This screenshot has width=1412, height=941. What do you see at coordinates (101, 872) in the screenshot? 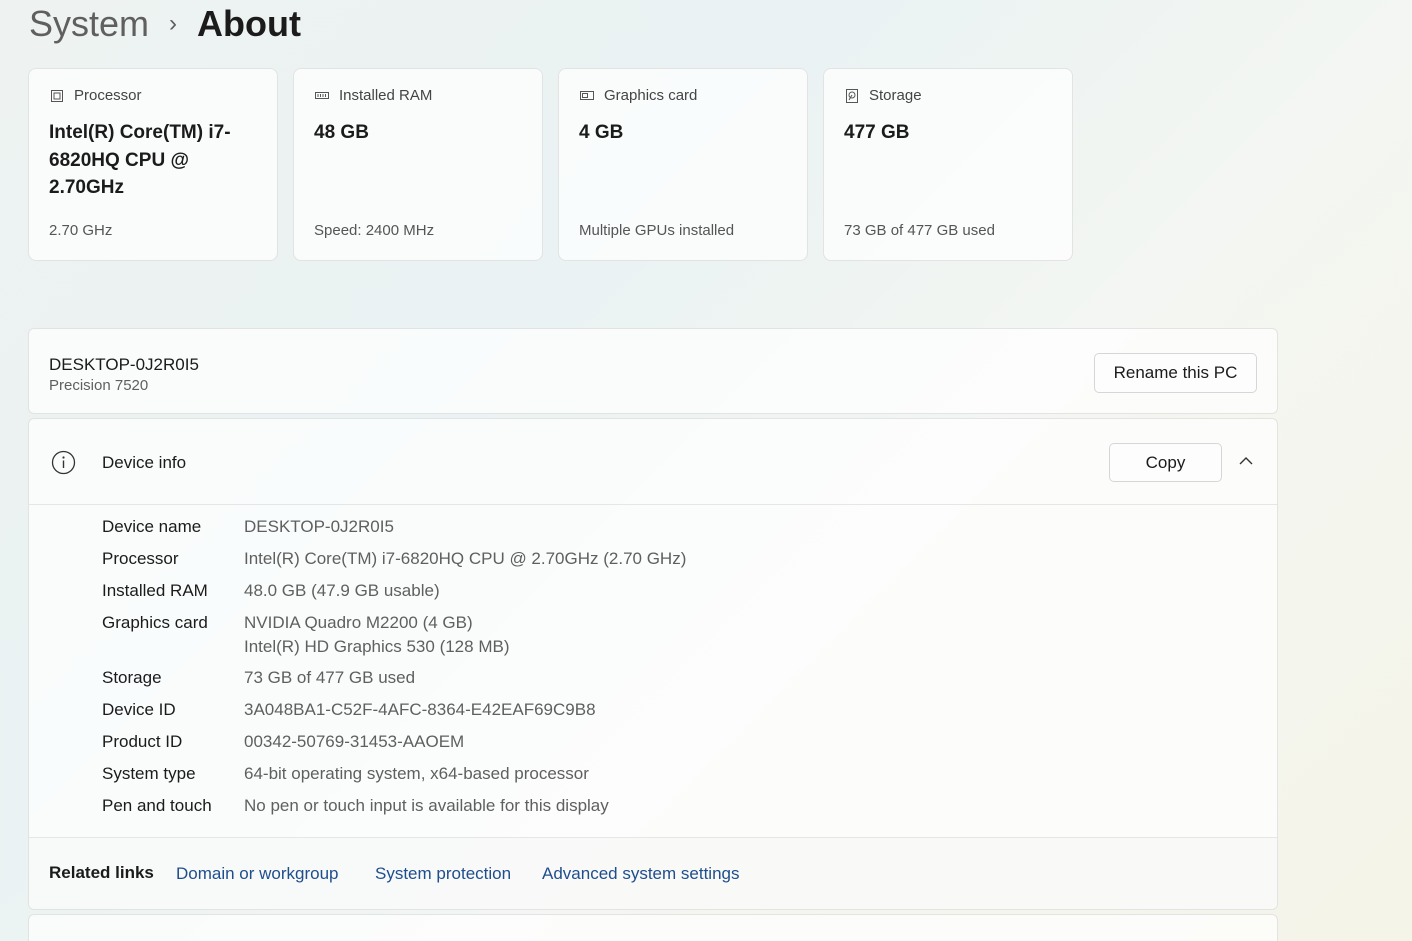
I see `related-links-label: Related links` at bounding box center [101, 872].